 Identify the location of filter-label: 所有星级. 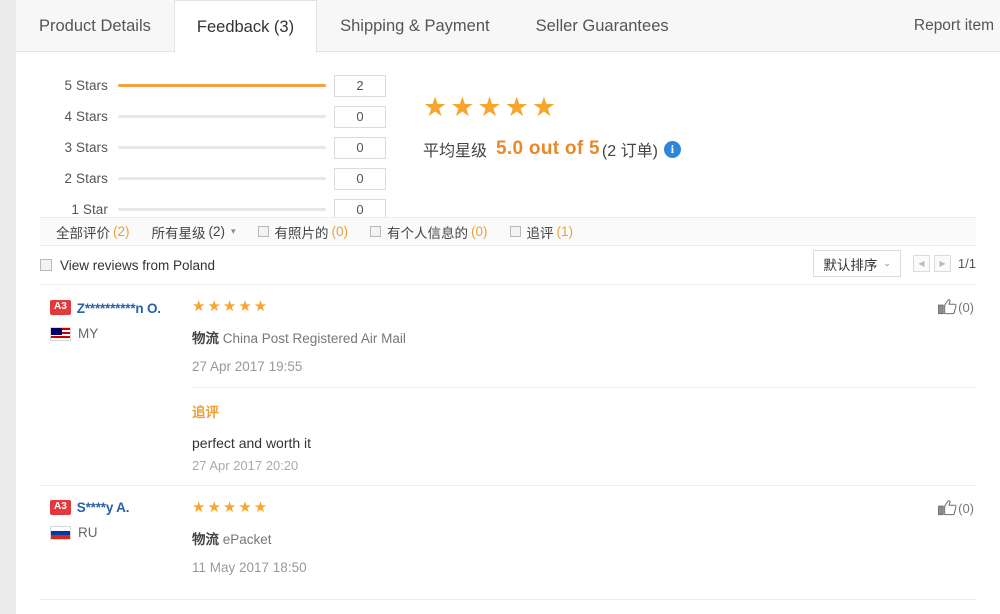
(178, 233).